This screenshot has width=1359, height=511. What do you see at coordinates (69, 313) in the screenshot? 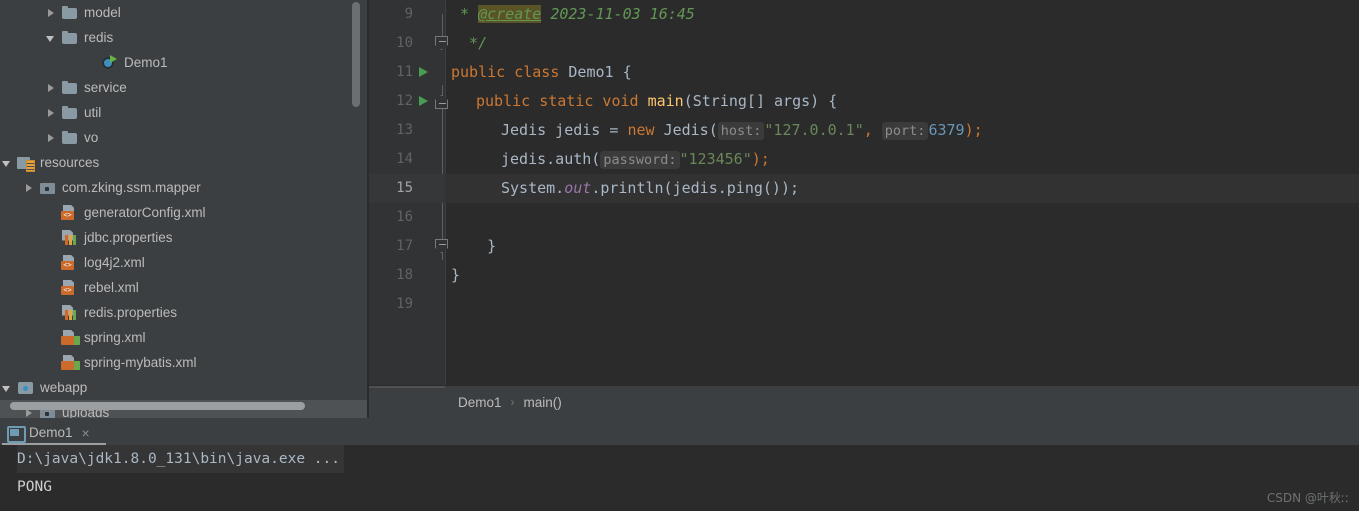
I see `properties-file-icon` at bounding box center [69, 313].